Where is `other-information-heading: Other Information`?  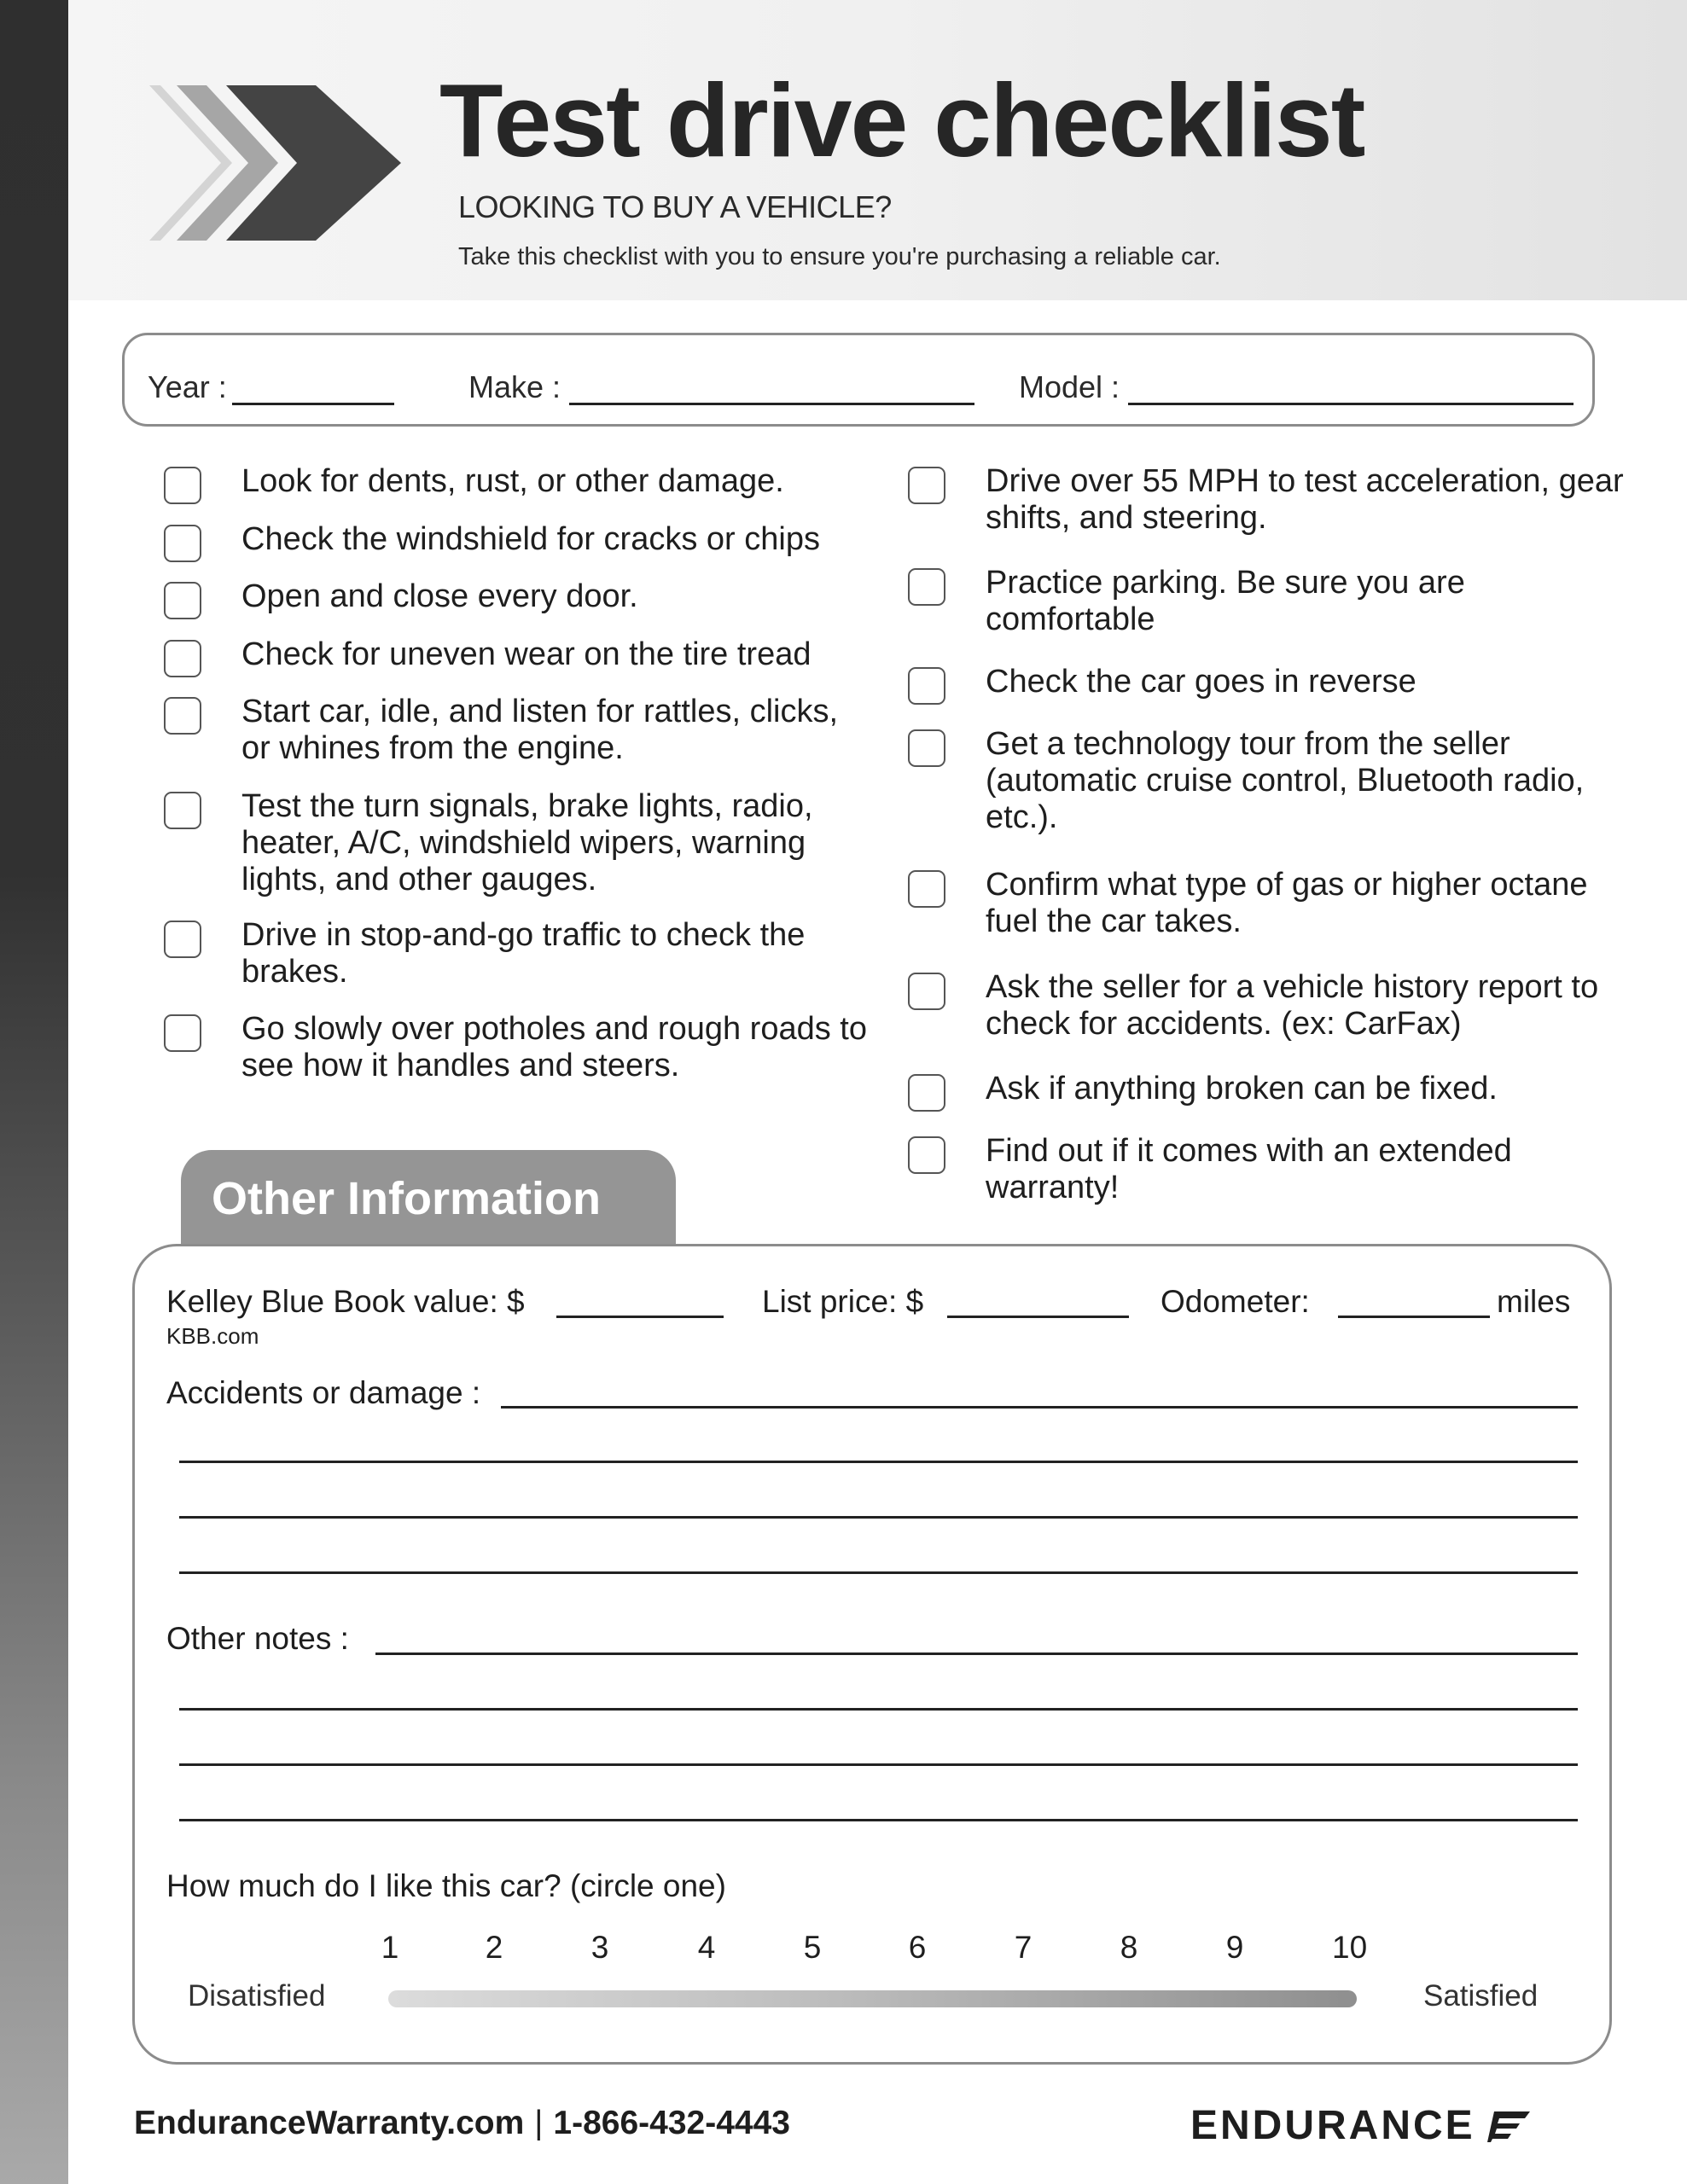 other-information-heading: Other Information is located at coordinates (406, 1199).